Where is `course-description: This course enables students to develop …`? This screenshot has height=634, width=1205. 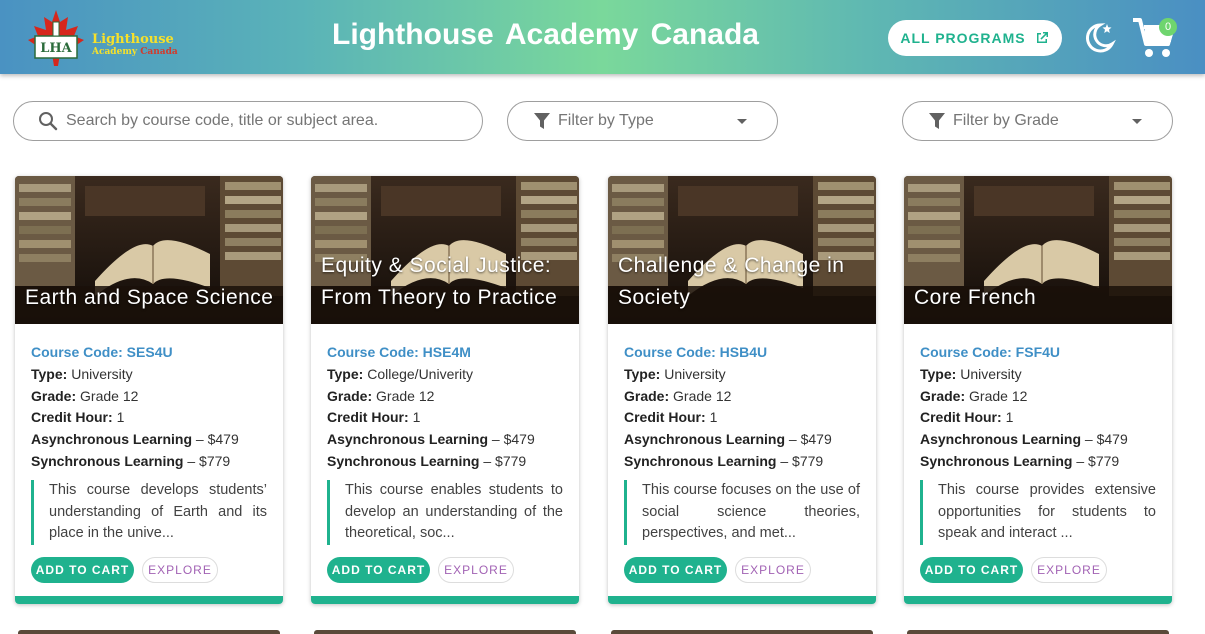
course-description: This course enables students to develop … is located at coordinates (445, 512).